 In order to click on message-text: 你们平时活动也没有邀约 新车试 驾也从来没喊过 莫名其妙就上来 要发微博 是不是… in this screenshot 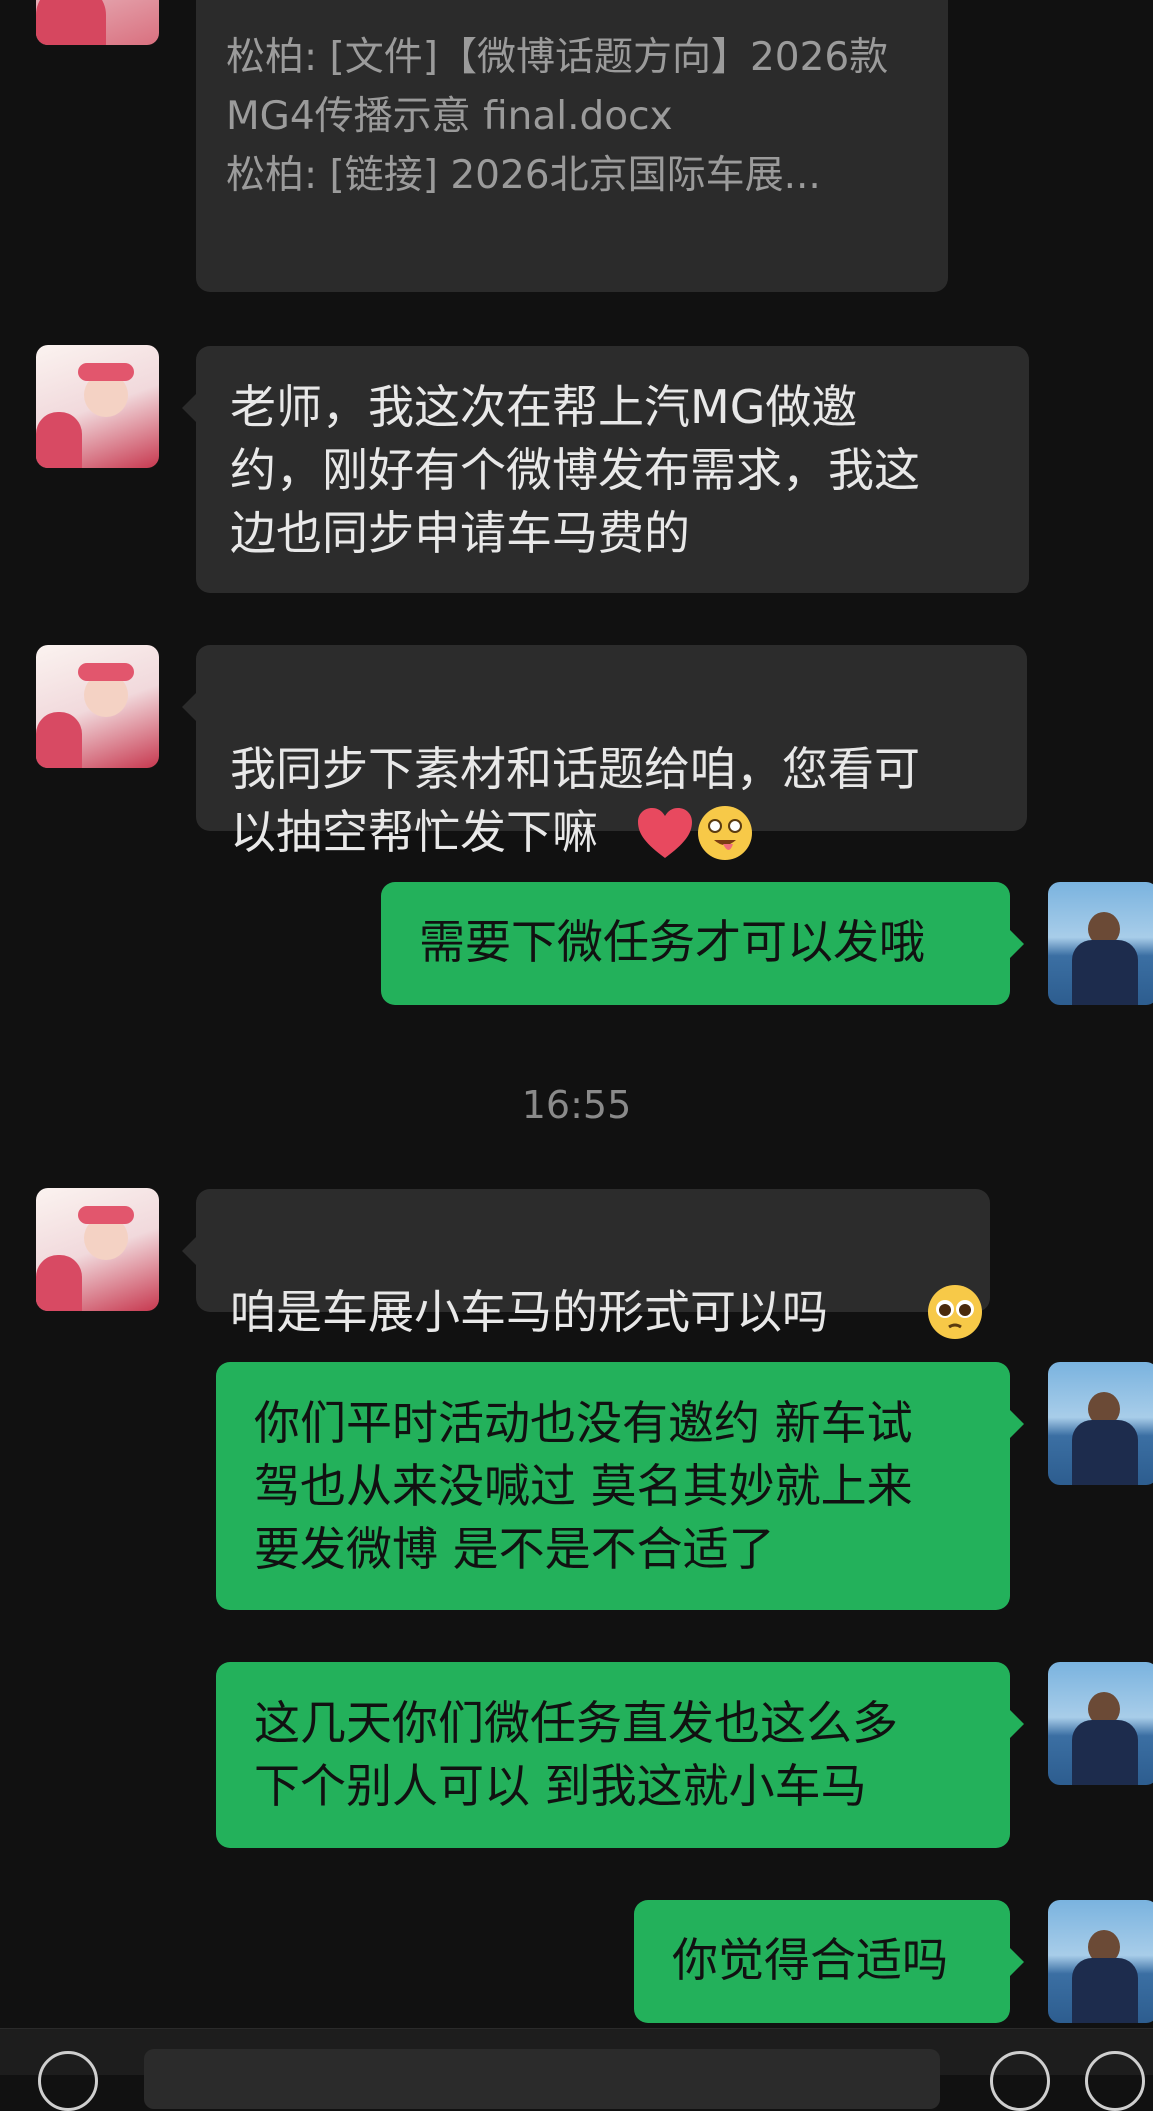, I will do `click(583, 1486)`.